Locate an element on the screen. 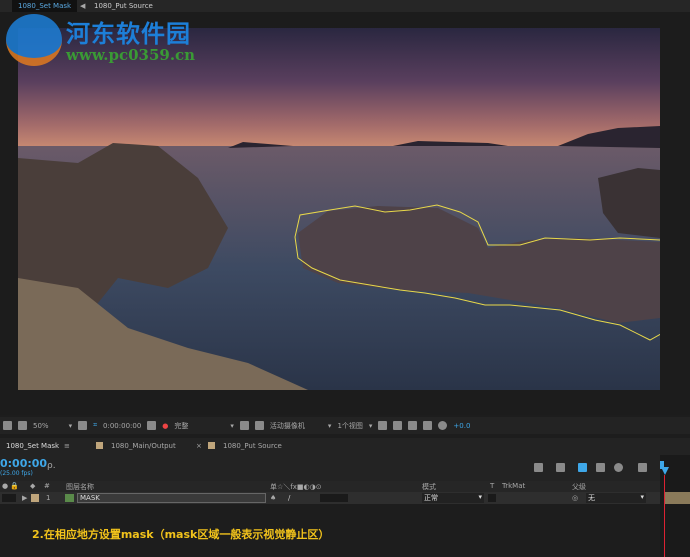 Image resolution: width=690 pixels, height=557 pixels. layer-row: ▶ 1 MASK ♠ / 正常 ▾ ◎ 无 ▾ is located at coordinates (330, 498).